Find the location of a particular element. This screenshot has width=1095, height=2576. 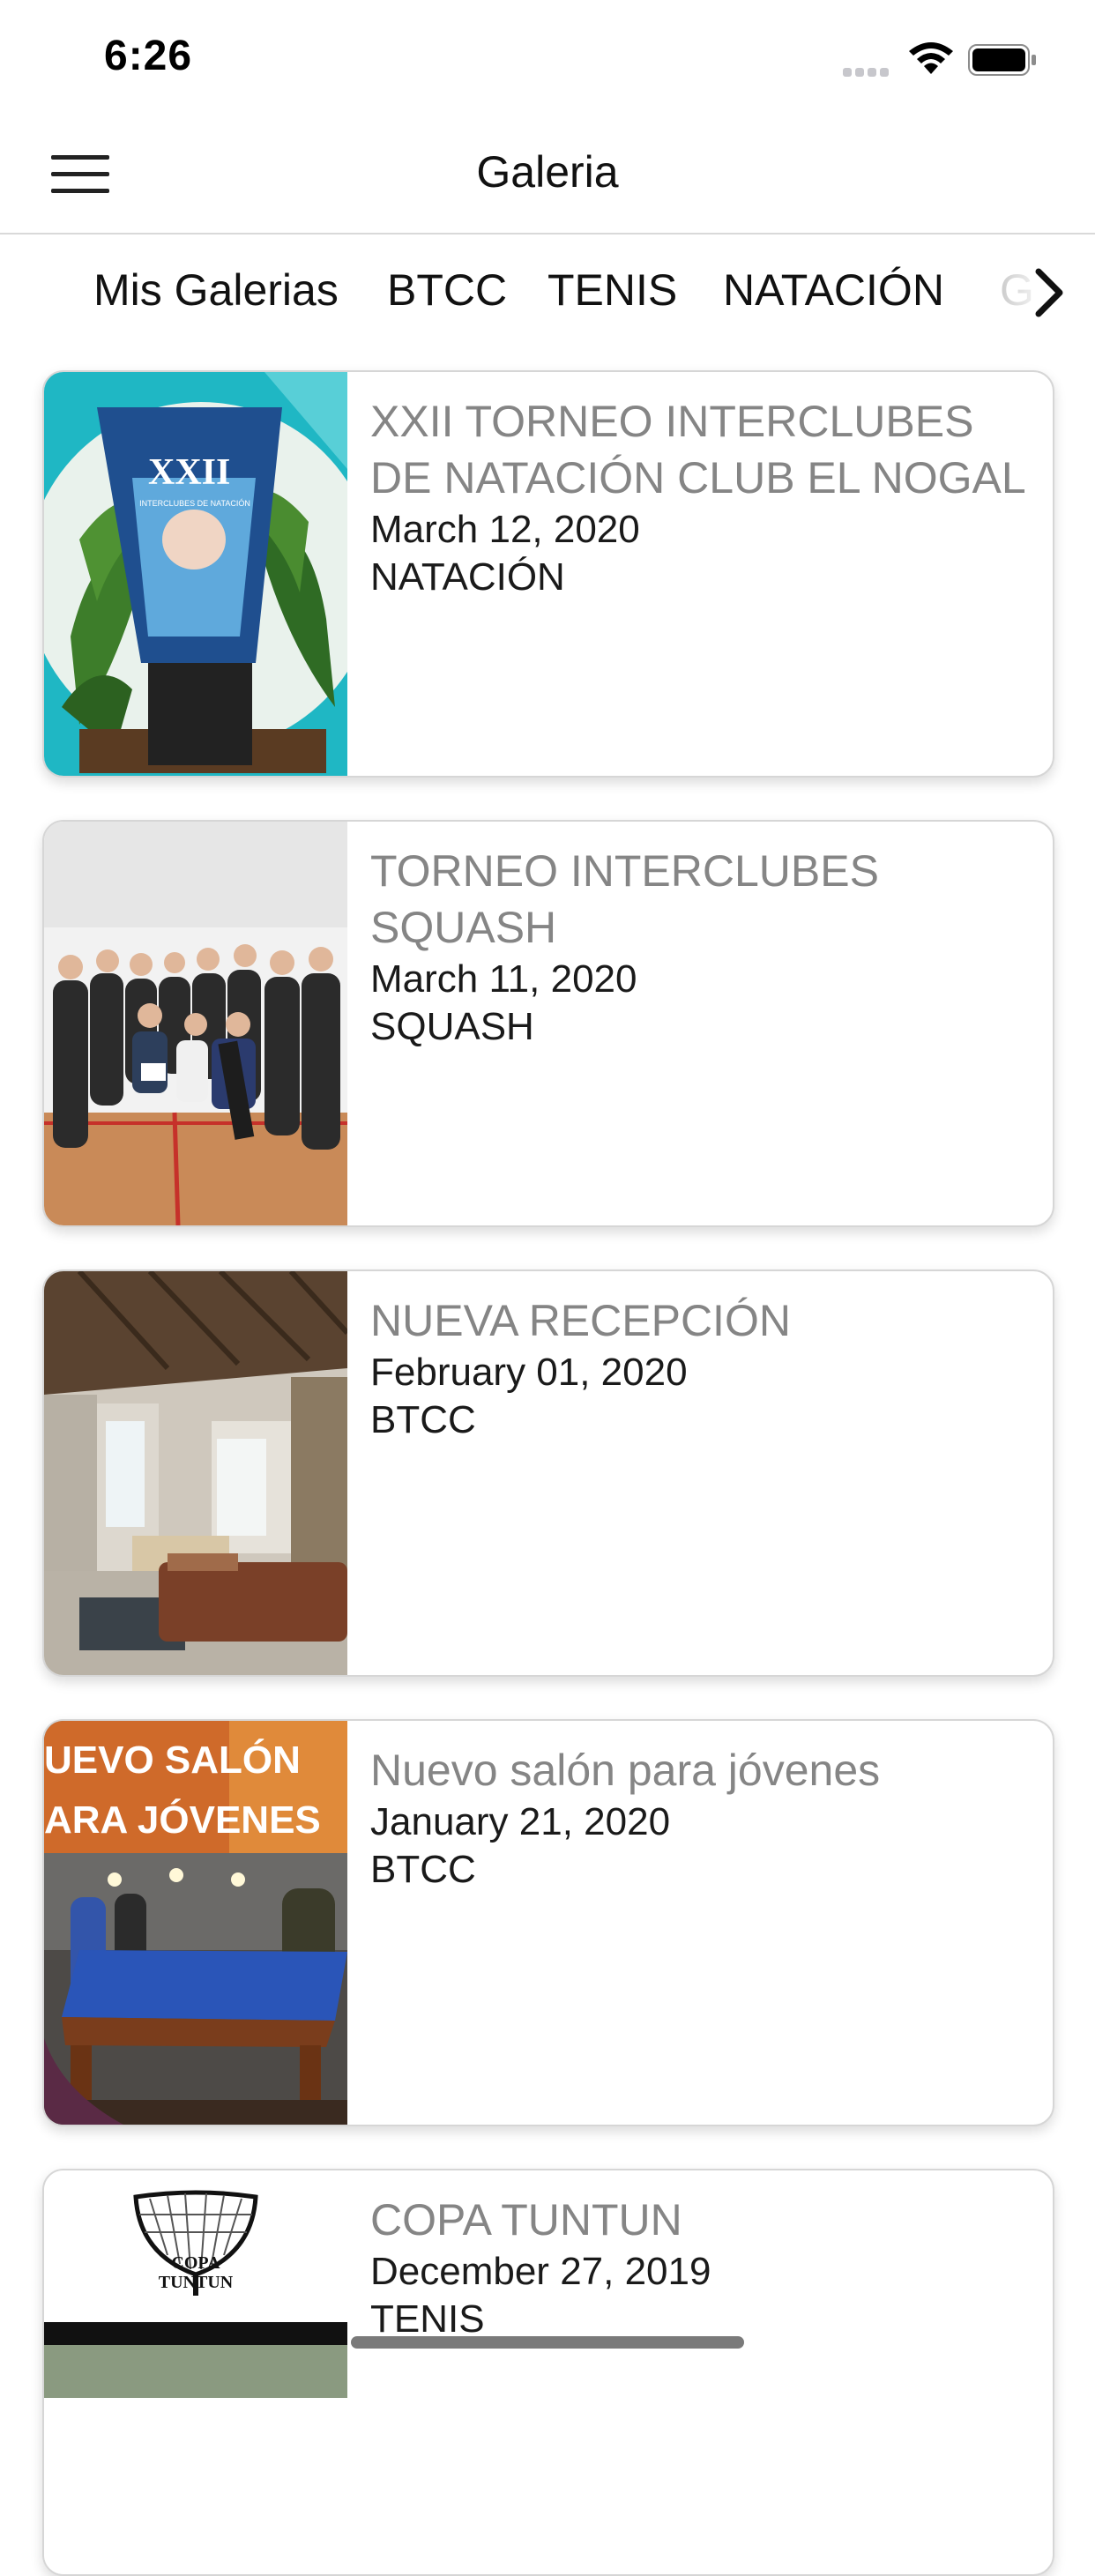

gallery-title: Nuevo salón para jóvenes is located at coordinates (625, 1770).